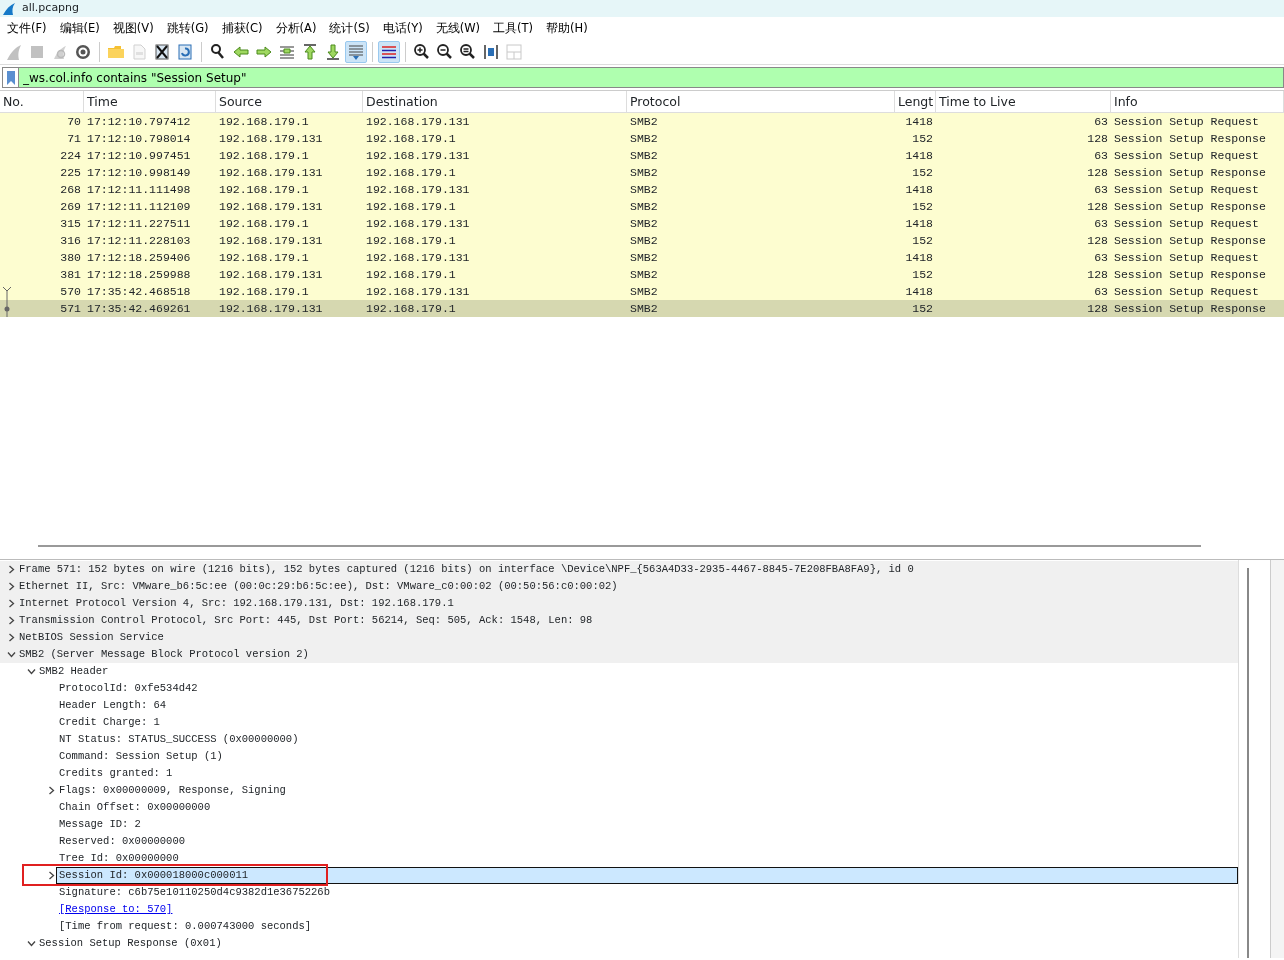 The height and width of the screenshot is (960, 1284). Describe the element at coordinates (74, 671) in the screenshot. I see `tree-item: SMB2 Header` at that location.